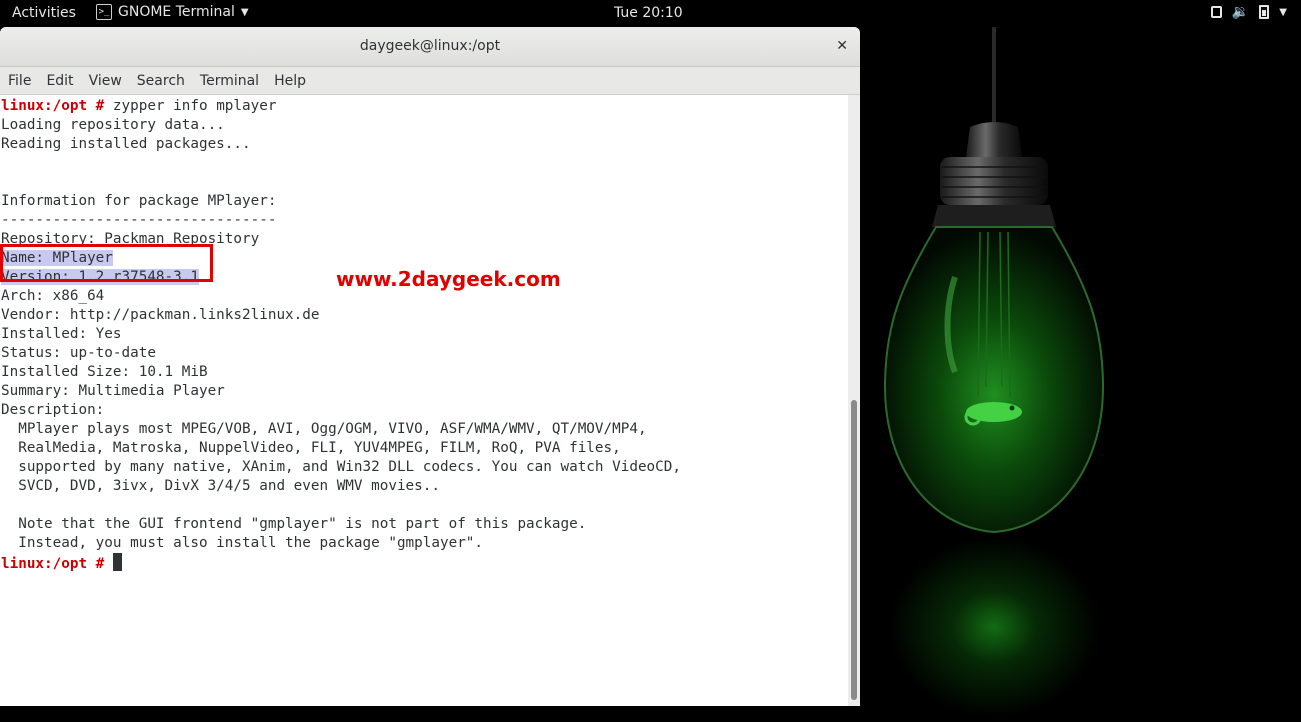 This screenshot has width=1301, height=722. I want to click on menu-view: View, so click(105, 81).